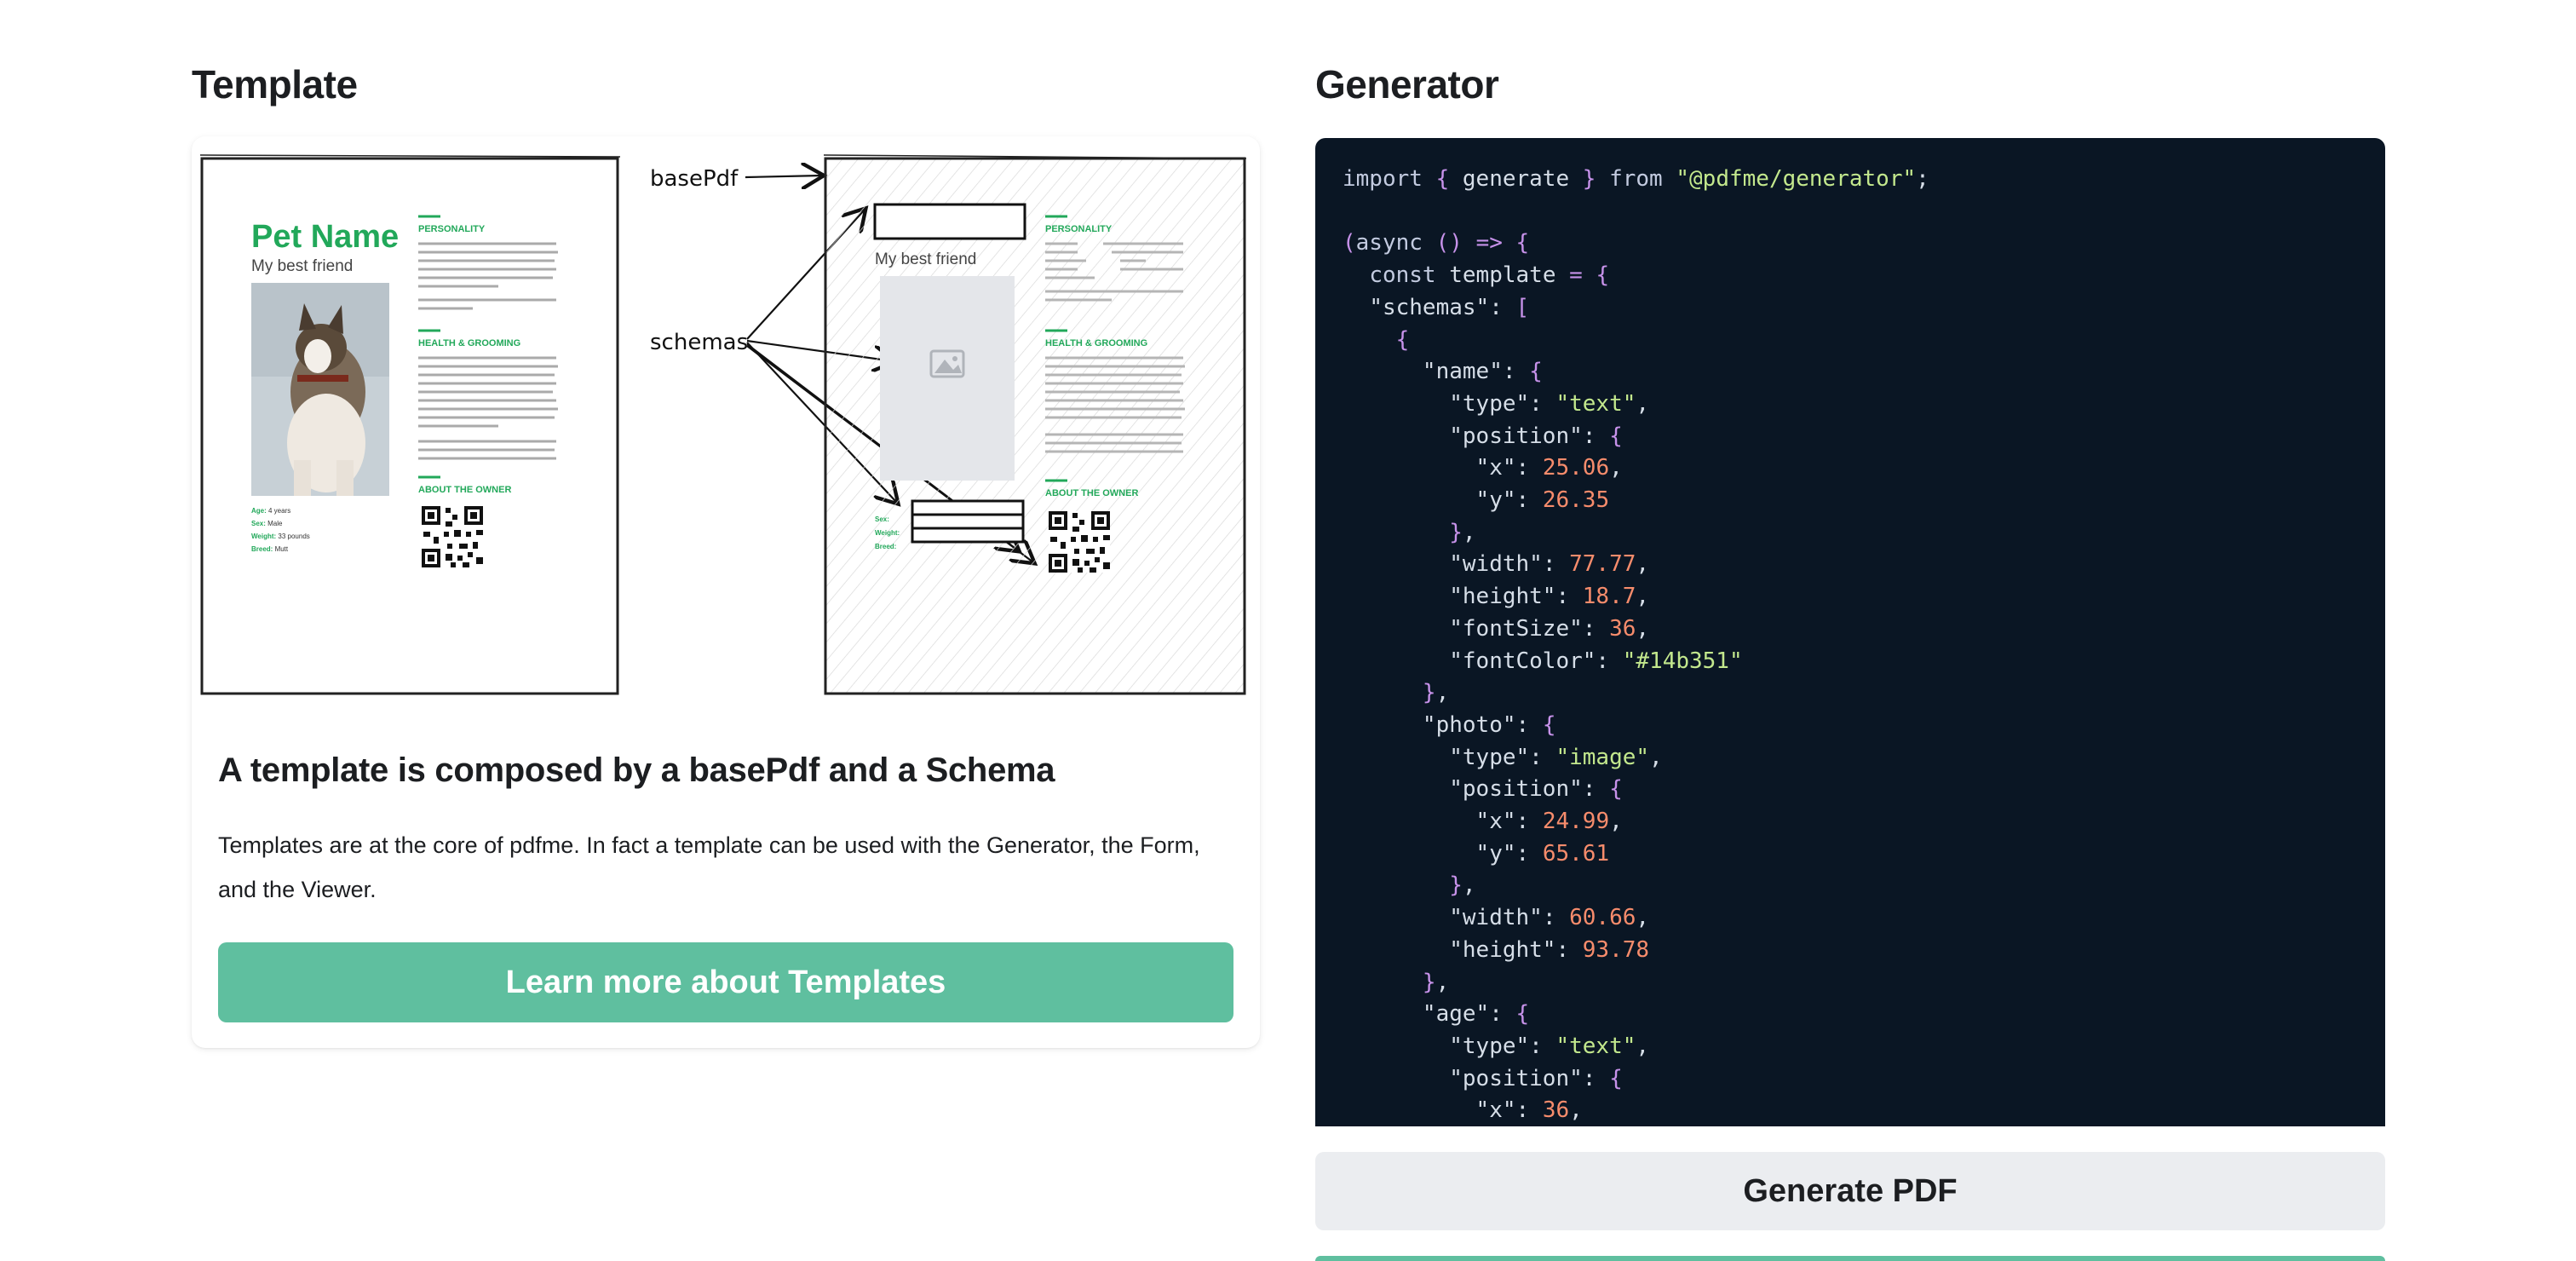  Describe the element at coordinates (695, 179) in the screenshot. I see `basepdf-label: basePdf` at that location.